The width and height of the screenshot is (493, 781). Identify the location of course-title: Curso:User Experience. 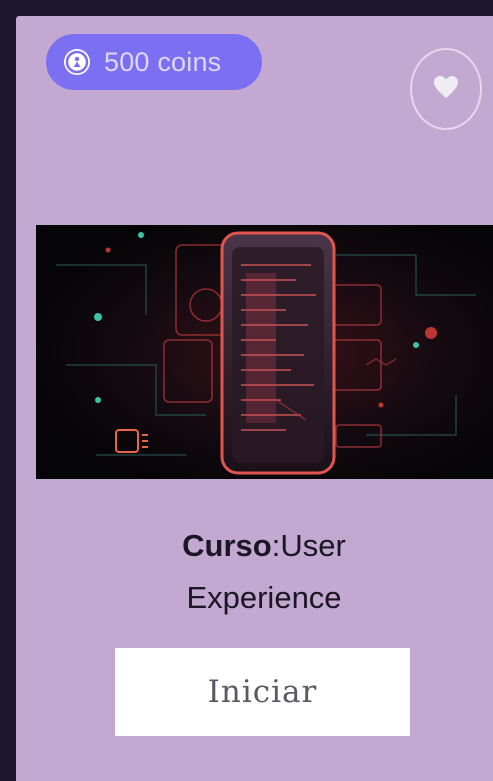
(254, 572).